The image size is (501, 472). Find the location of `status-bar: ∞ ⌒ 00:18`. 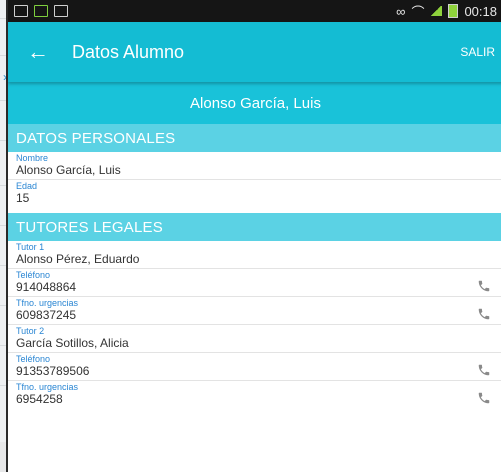

status-bar: ∞ ⌒ 00:18 is located at coordinates (254, 11).